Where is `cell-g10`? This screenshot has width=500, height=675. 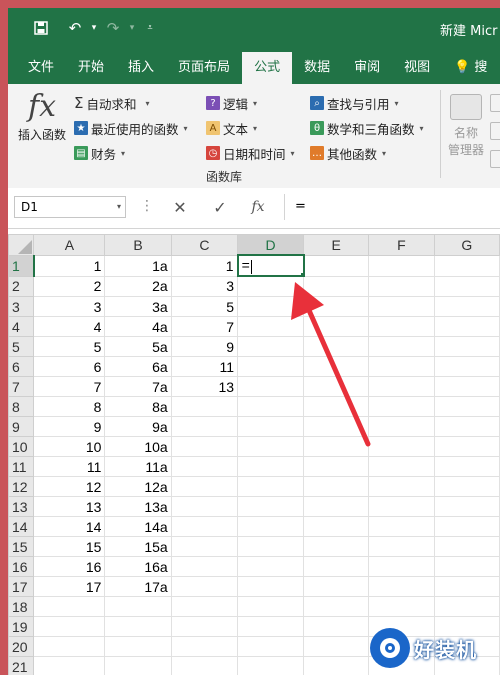
cell-g10 is located at coordinates (466, 446).